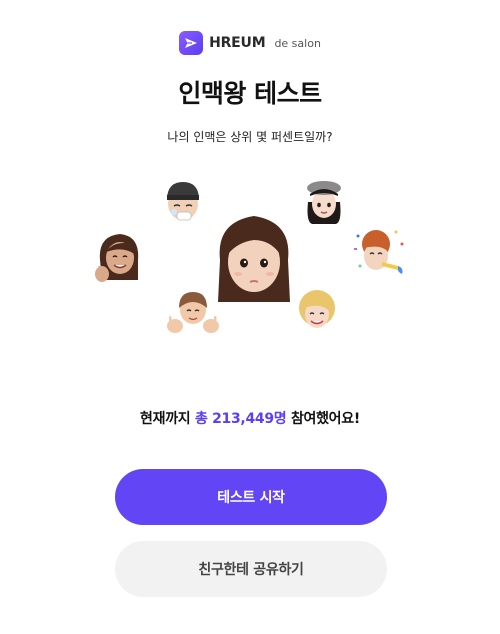 This screenshot has height=634, width=500. What do you see at coordinates (251, 497) in the screenshot?
I see `start-test-button: 테스트 시작` at bounding box center [251, 497].